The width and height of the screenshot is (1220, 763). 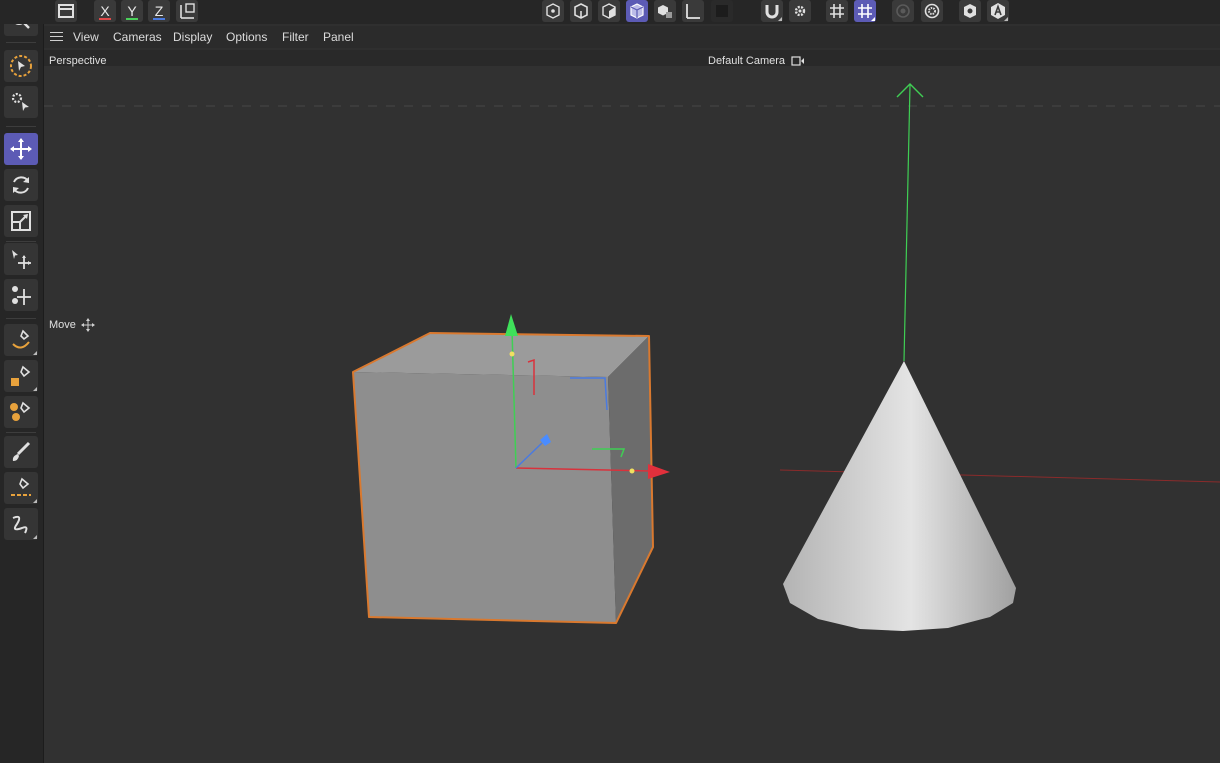 I want to click on grid-button, so click(x=837, y=11).